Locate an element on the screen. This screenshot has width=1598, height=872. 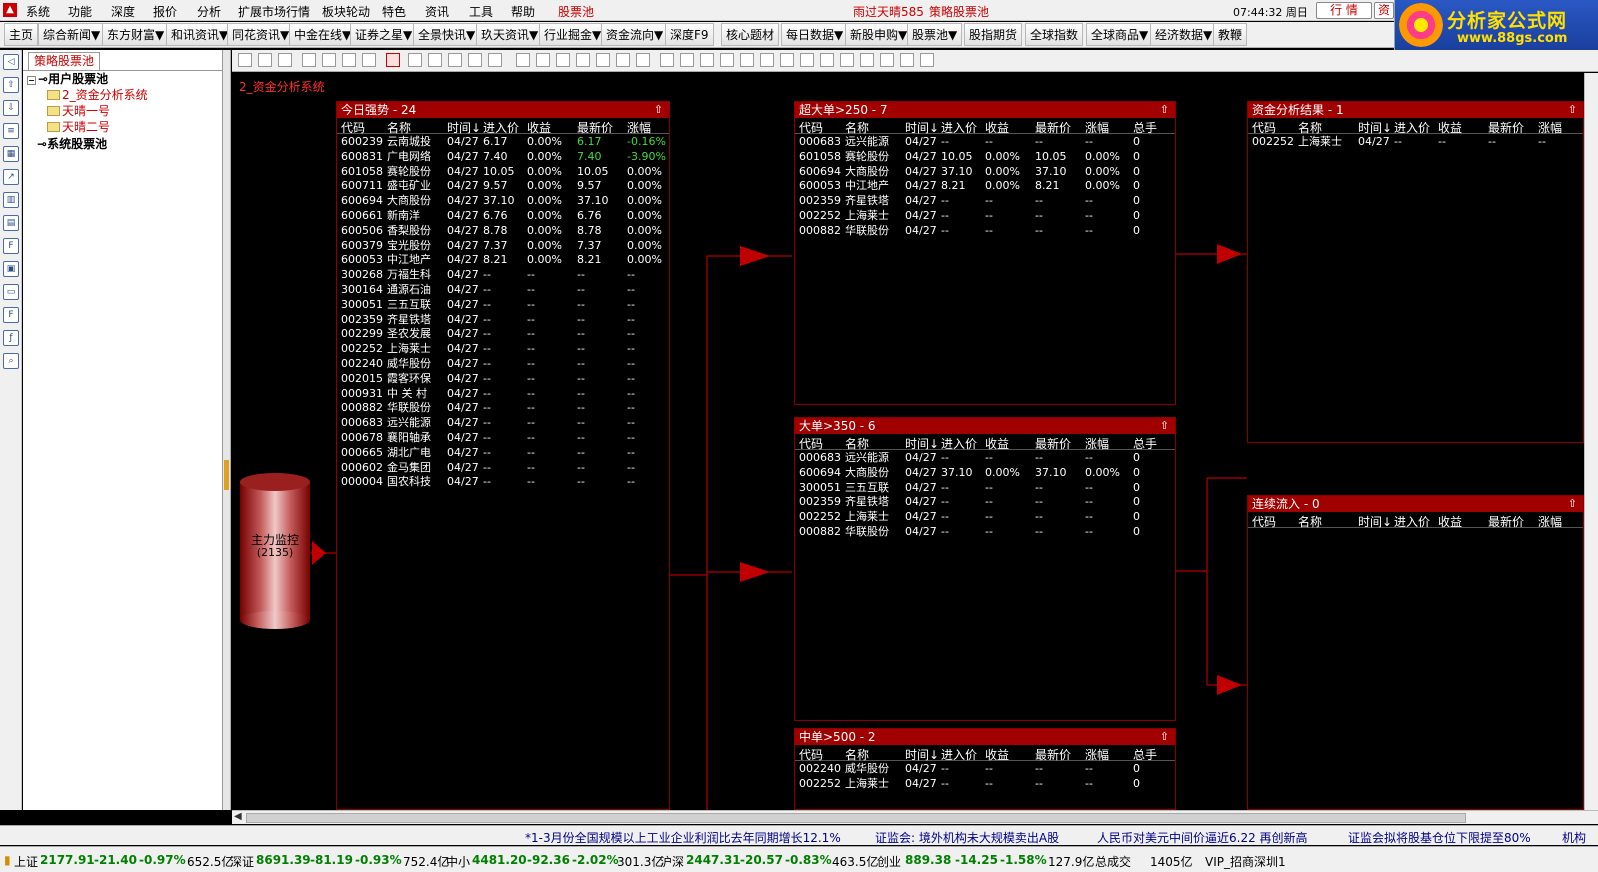
stop-icon is located at coordinates (369, 60).